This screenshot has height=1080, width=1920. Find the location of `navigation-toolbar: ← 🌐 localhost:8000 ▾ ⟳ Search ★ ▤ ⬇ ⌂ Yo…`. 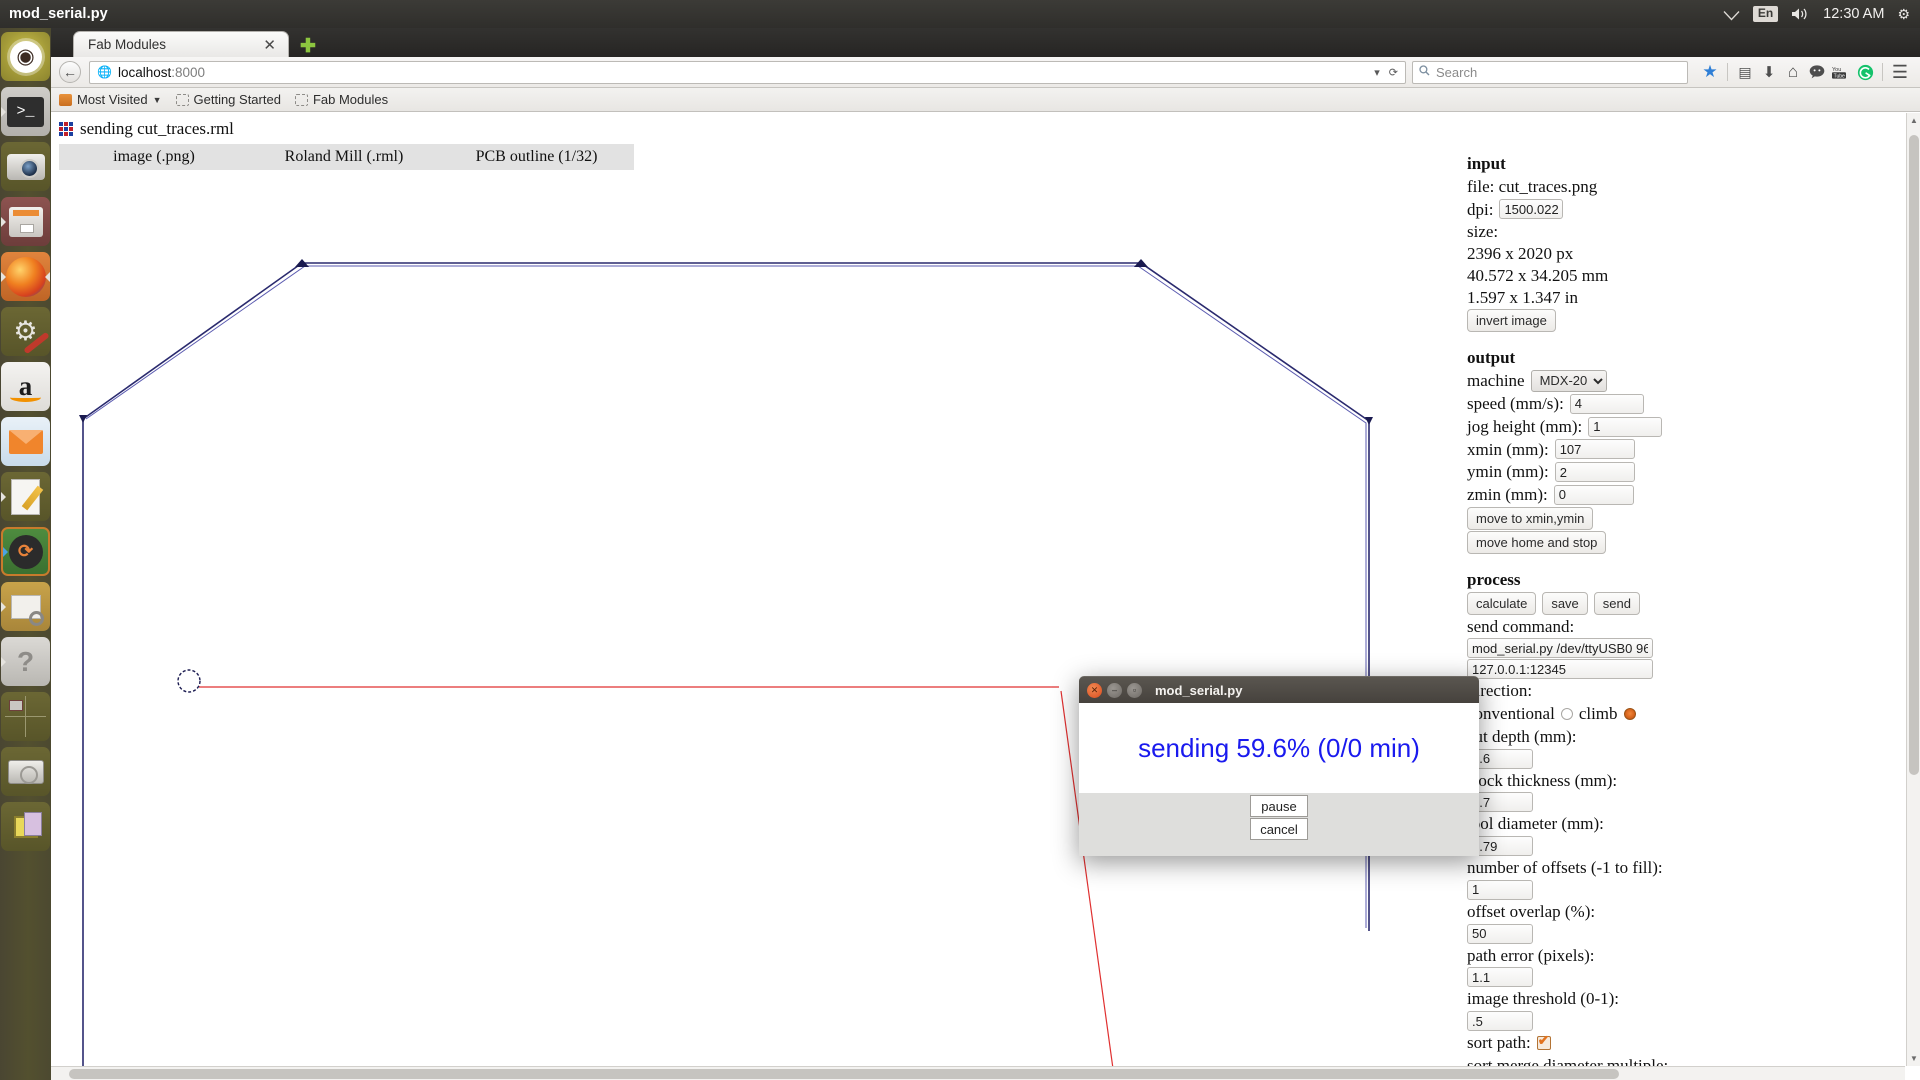

navigation-toolbar: ← 🌐 localhost:8000 ▾ ⟳ Search ★ ▤ ⬇ ⌂ Yo… is located at coordinates (985, 72).